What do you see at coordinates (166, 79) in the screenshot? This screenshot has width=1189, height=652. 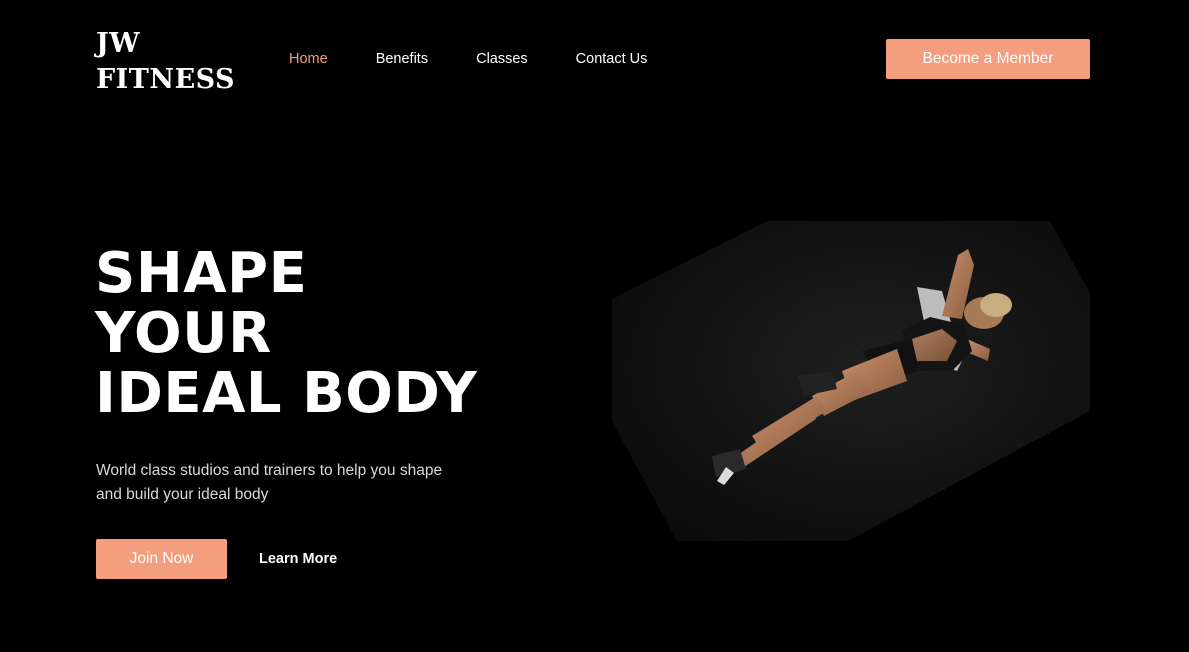 I see `logo-line-2: FITNESS` at bounding box center [166, 79].